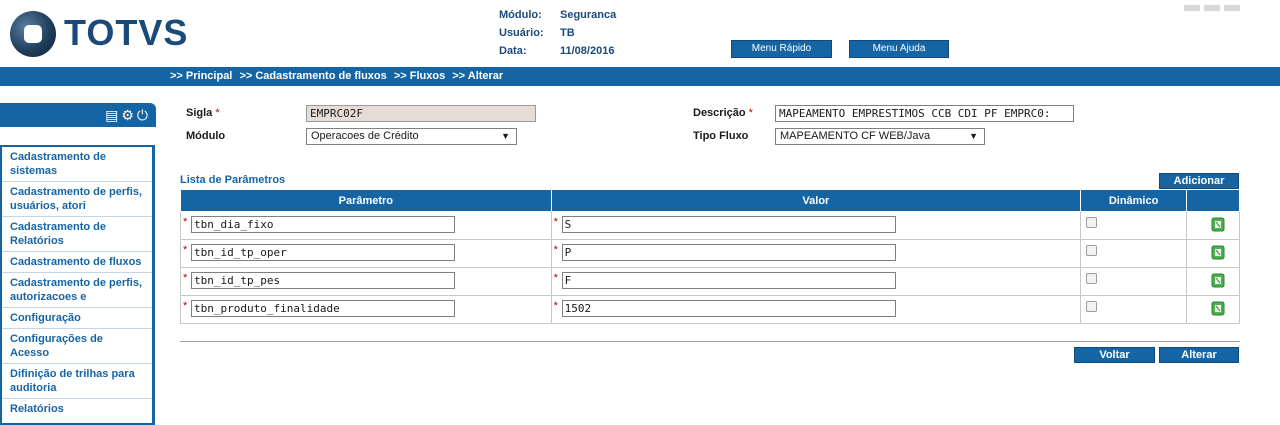 The height and width of the screenshot is (425, 1280). Describe the element at coordinates (111, 115) in the screenshot. I see `calculator-icon: ▤` at that location.